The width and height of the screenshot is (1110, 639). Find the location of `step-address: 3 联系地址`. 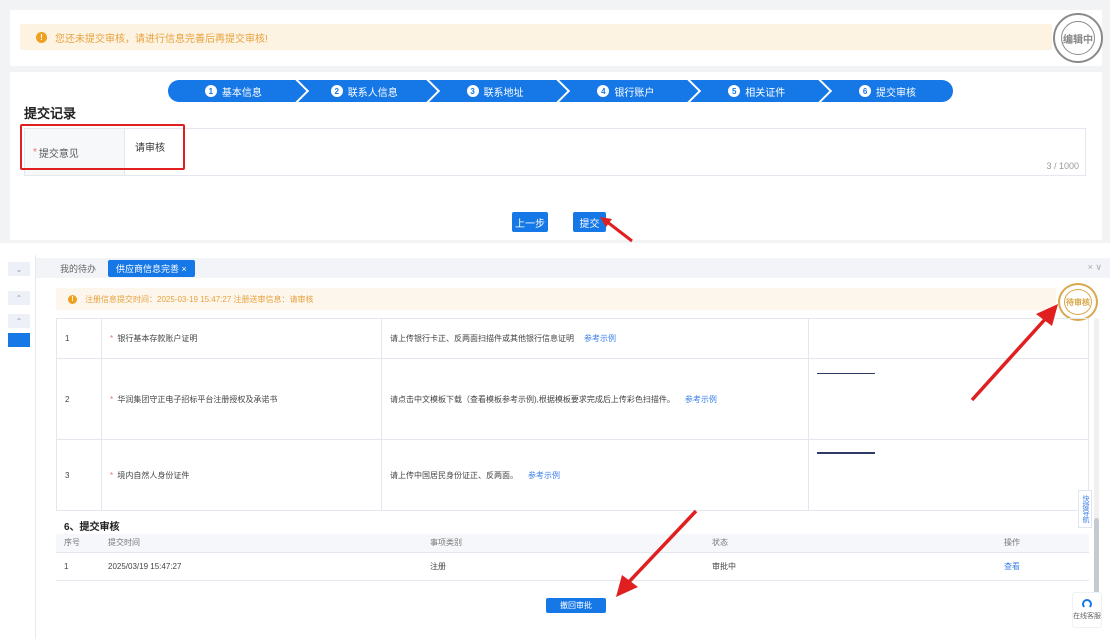

step-address: 3 联系地址 is located at coordinates (500, 91).